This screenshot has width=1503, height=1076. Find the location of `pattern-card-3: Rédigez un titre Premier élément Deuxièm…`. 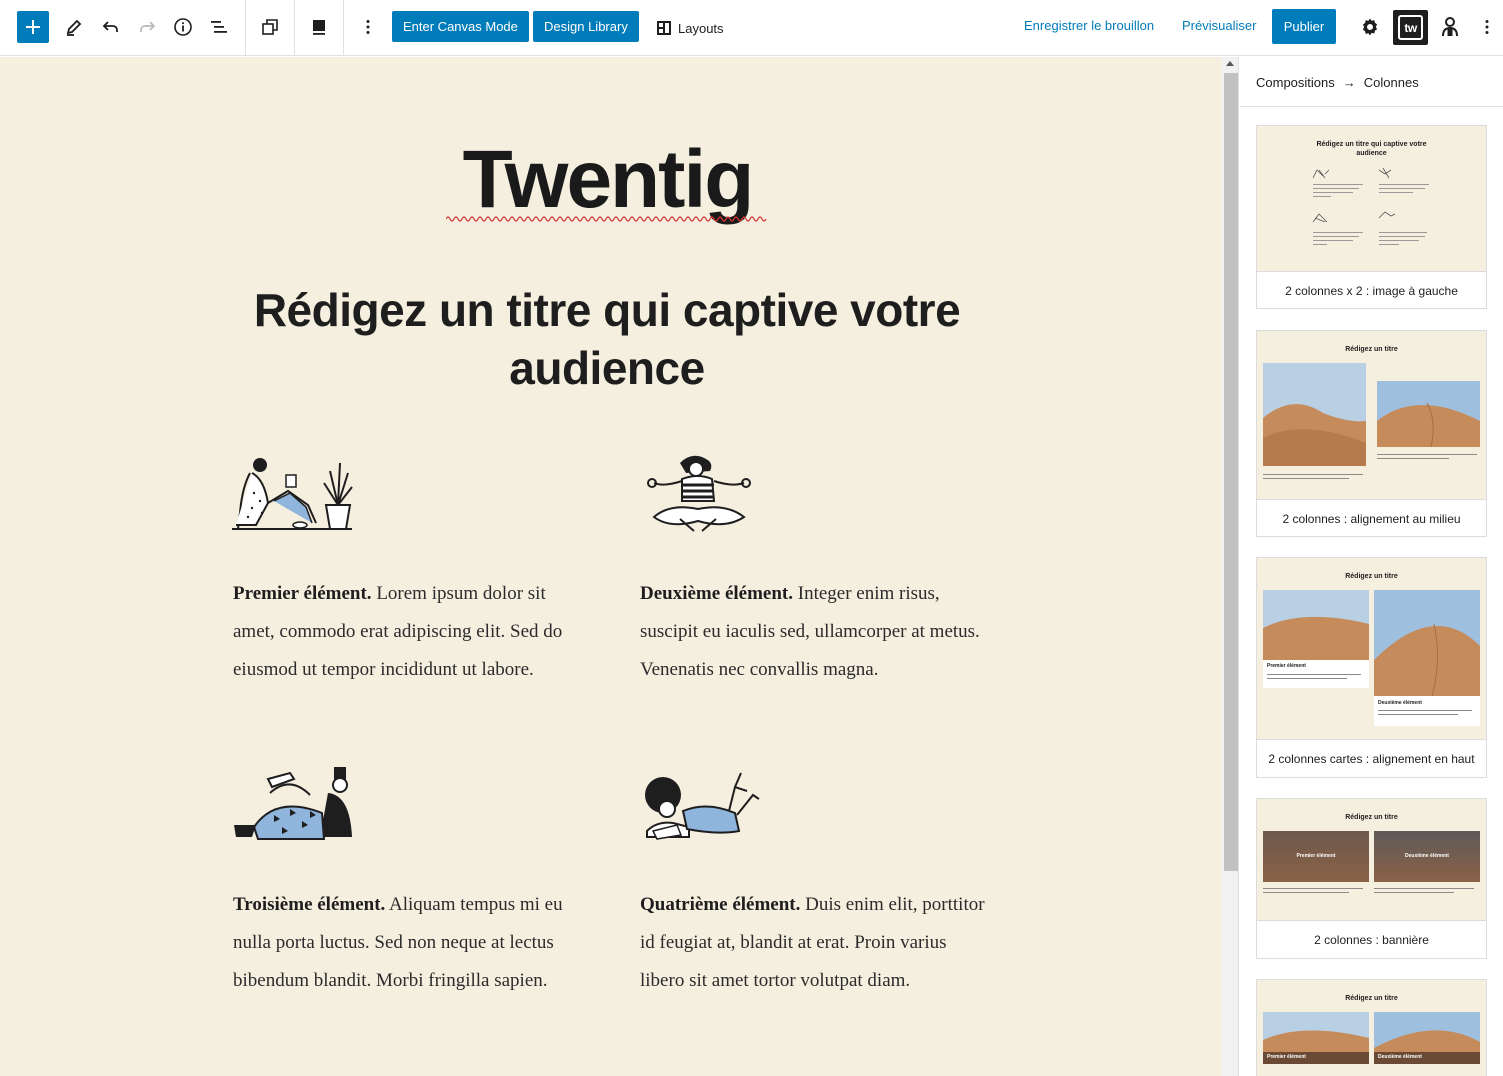

pattern-card-3: Rédigez un titre Premier élément Deuxièm… is located at coordinates (1371, 667).